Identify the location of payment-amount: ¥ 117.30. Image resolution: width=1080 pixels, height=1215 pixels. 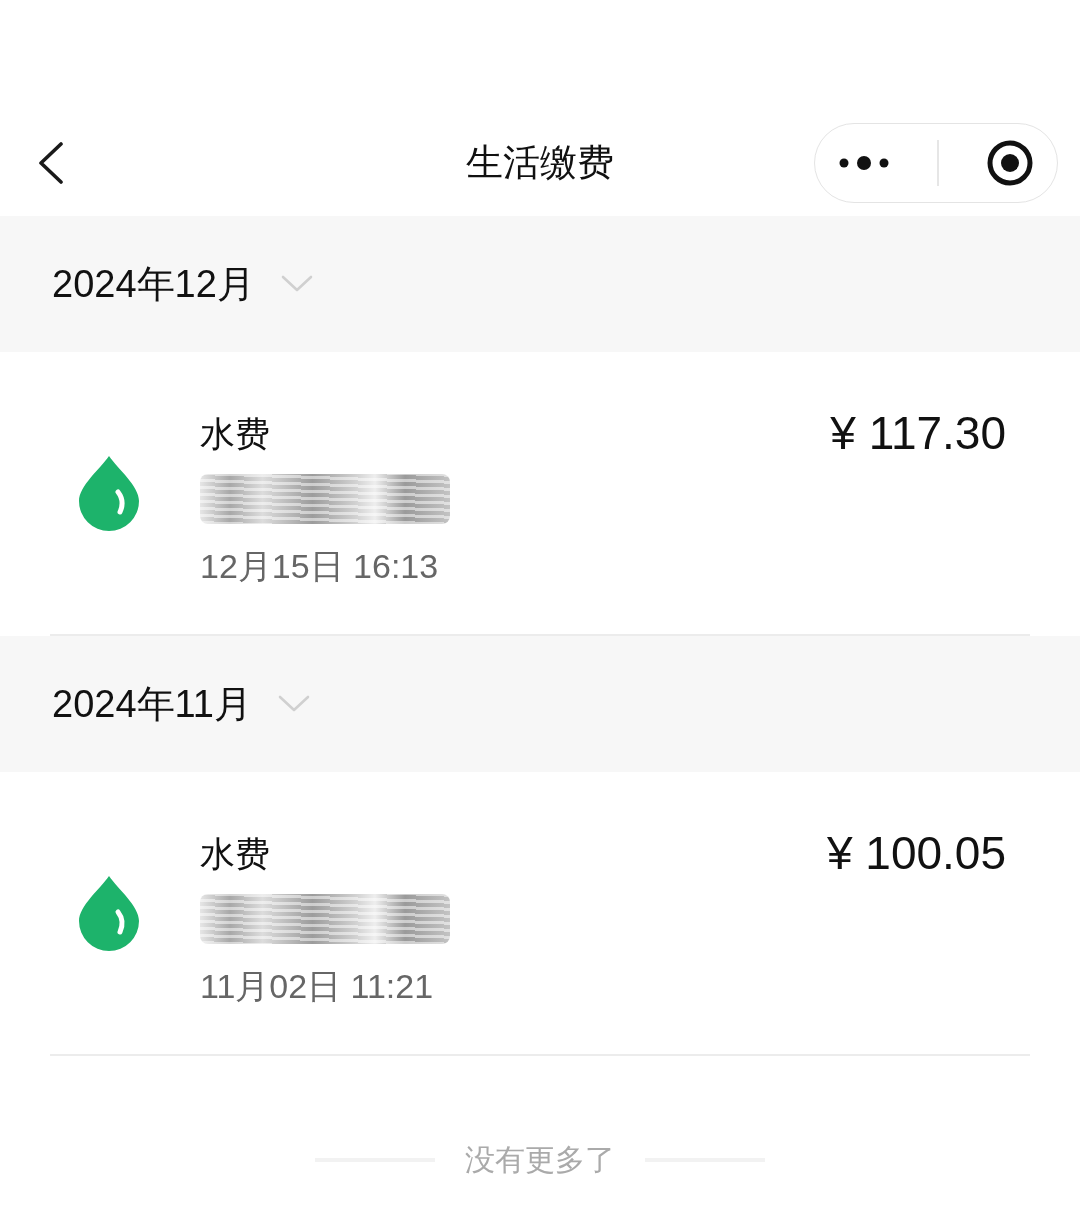
(918, 433).